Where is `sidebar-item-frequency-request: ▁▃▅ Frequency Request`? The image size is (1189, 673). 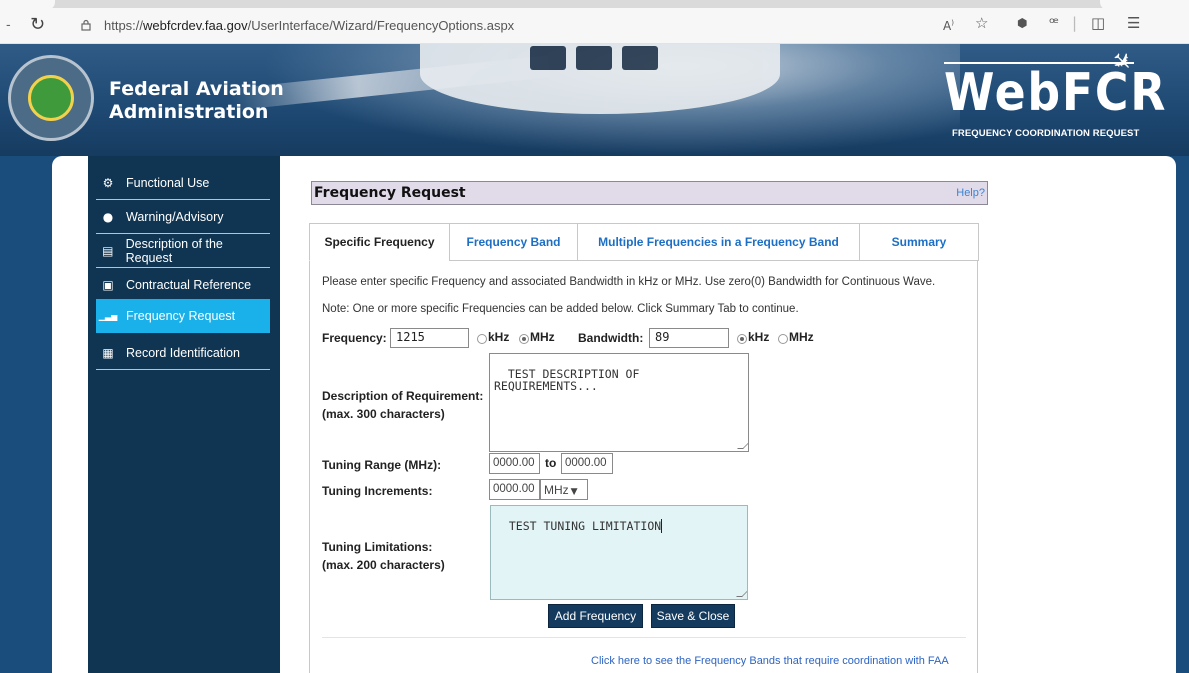
sidebar-item-frequency-request: ▁▃▅ Frequency Request is located at coordinates (183, 316).